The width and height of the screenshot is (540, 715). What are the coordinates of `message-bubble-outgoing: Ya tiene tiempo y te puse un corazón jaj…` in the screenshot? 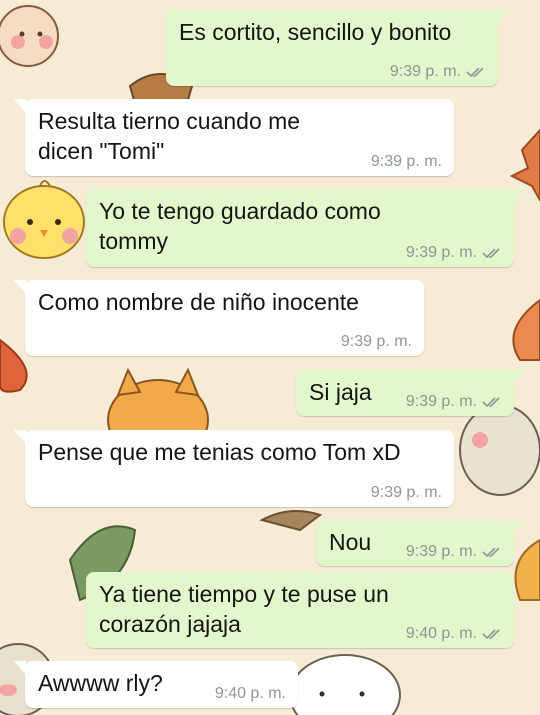 It's located at (300, 610).